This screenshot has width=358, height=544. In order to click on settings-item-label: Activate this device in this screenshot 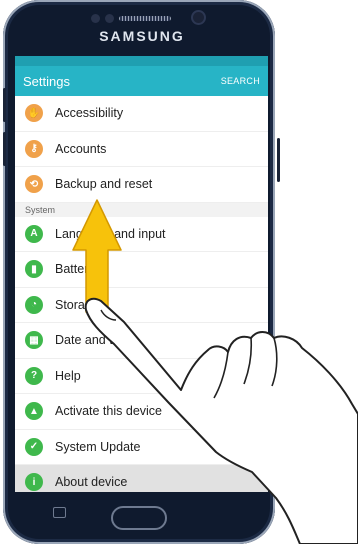, I will do `click(108, 411)`.